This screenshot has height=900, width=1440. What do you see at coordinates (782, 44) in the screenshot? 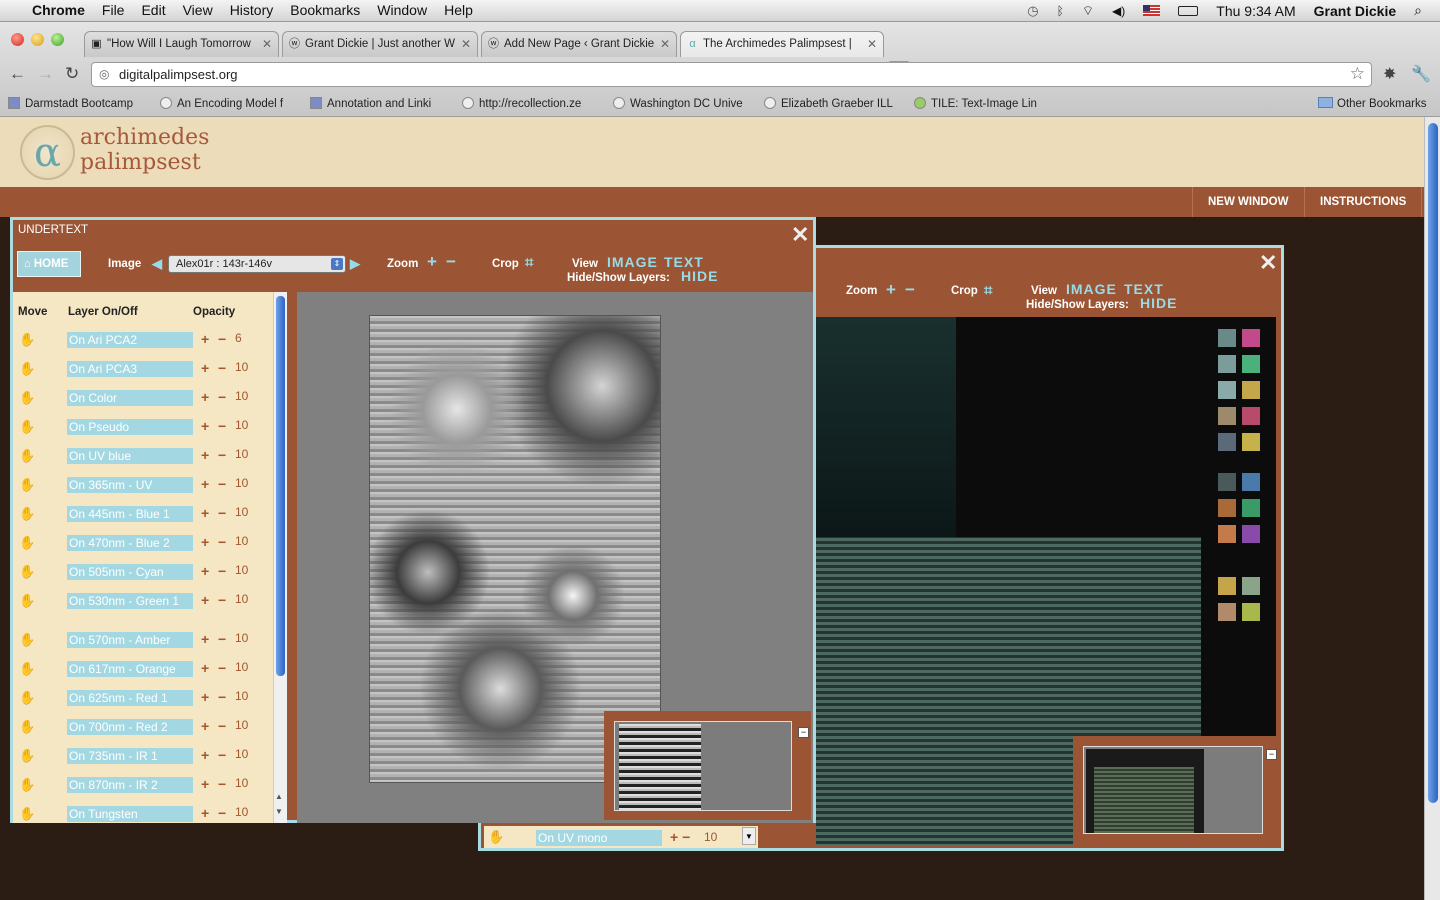
I see `tab-archimedes: α The Archimedes Palimpsest | ✕` at bounding box center [782, 44].